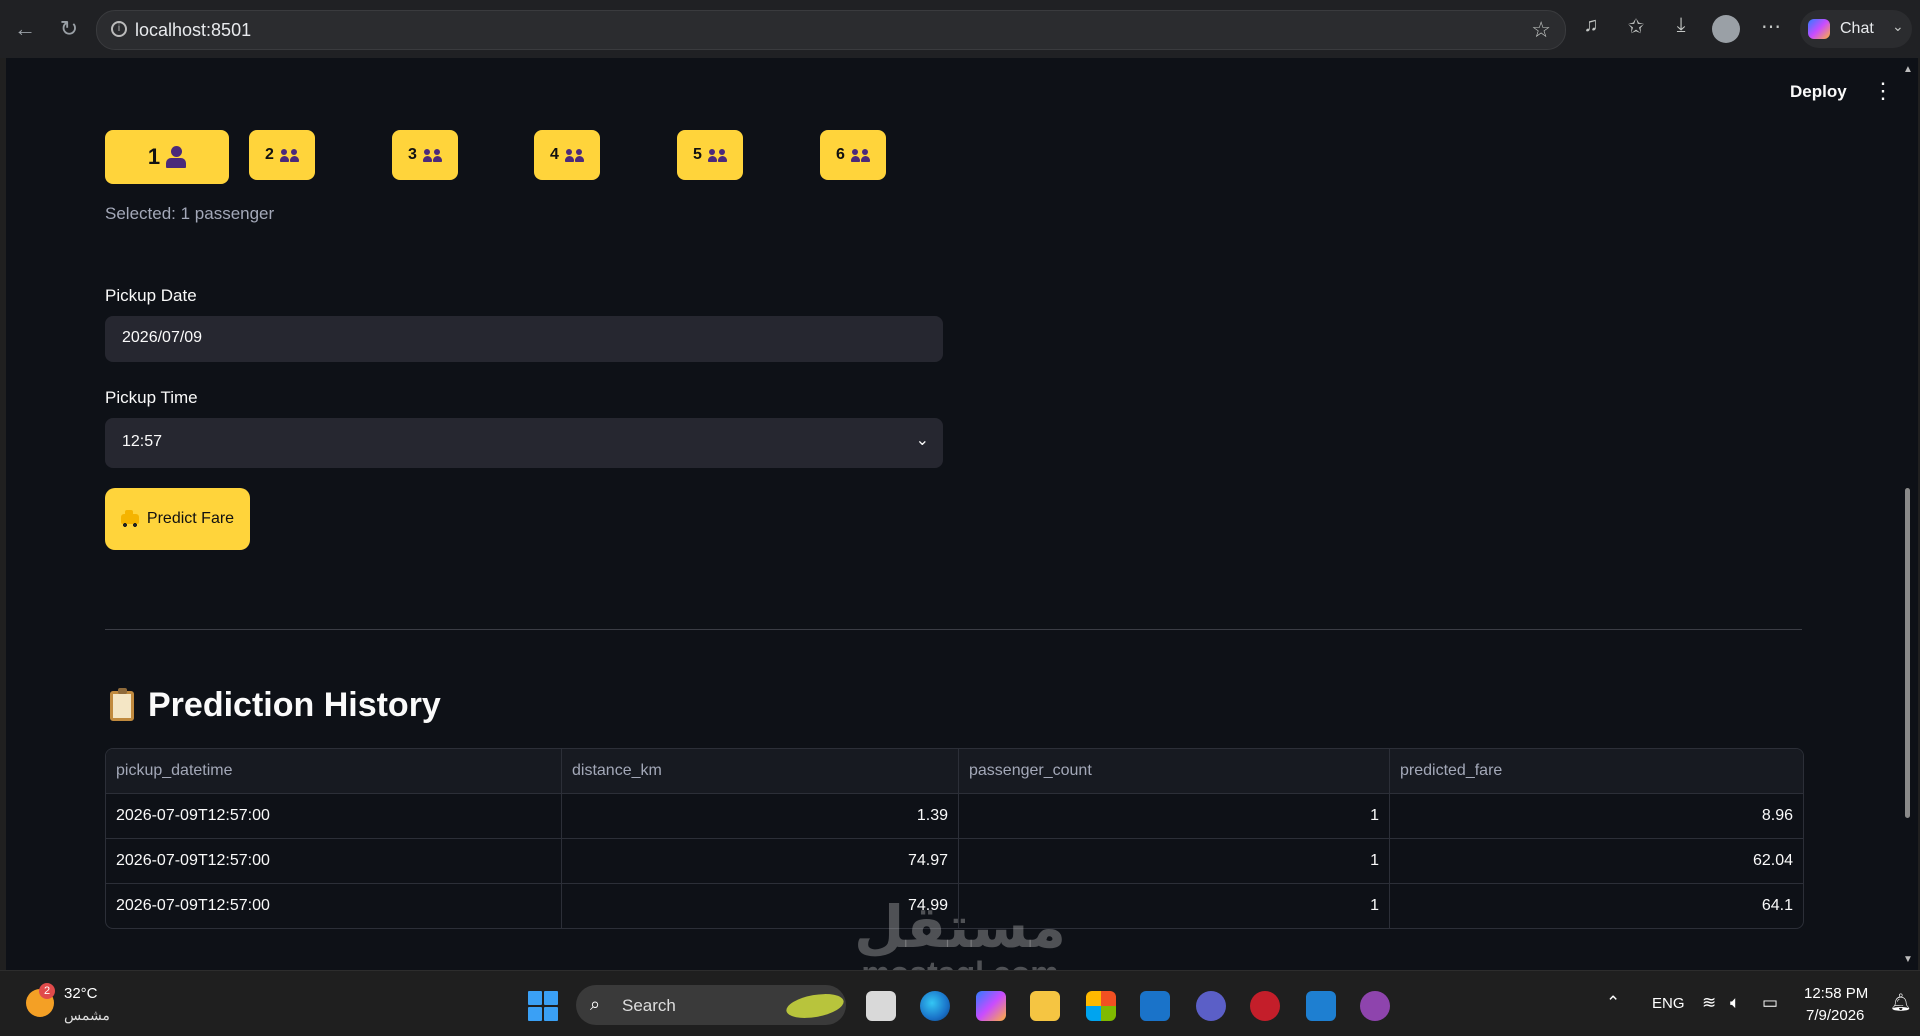  Describe the element at coordinates (1375, 1006) in the screenshot. I see `github-desktop-icon` at that location.